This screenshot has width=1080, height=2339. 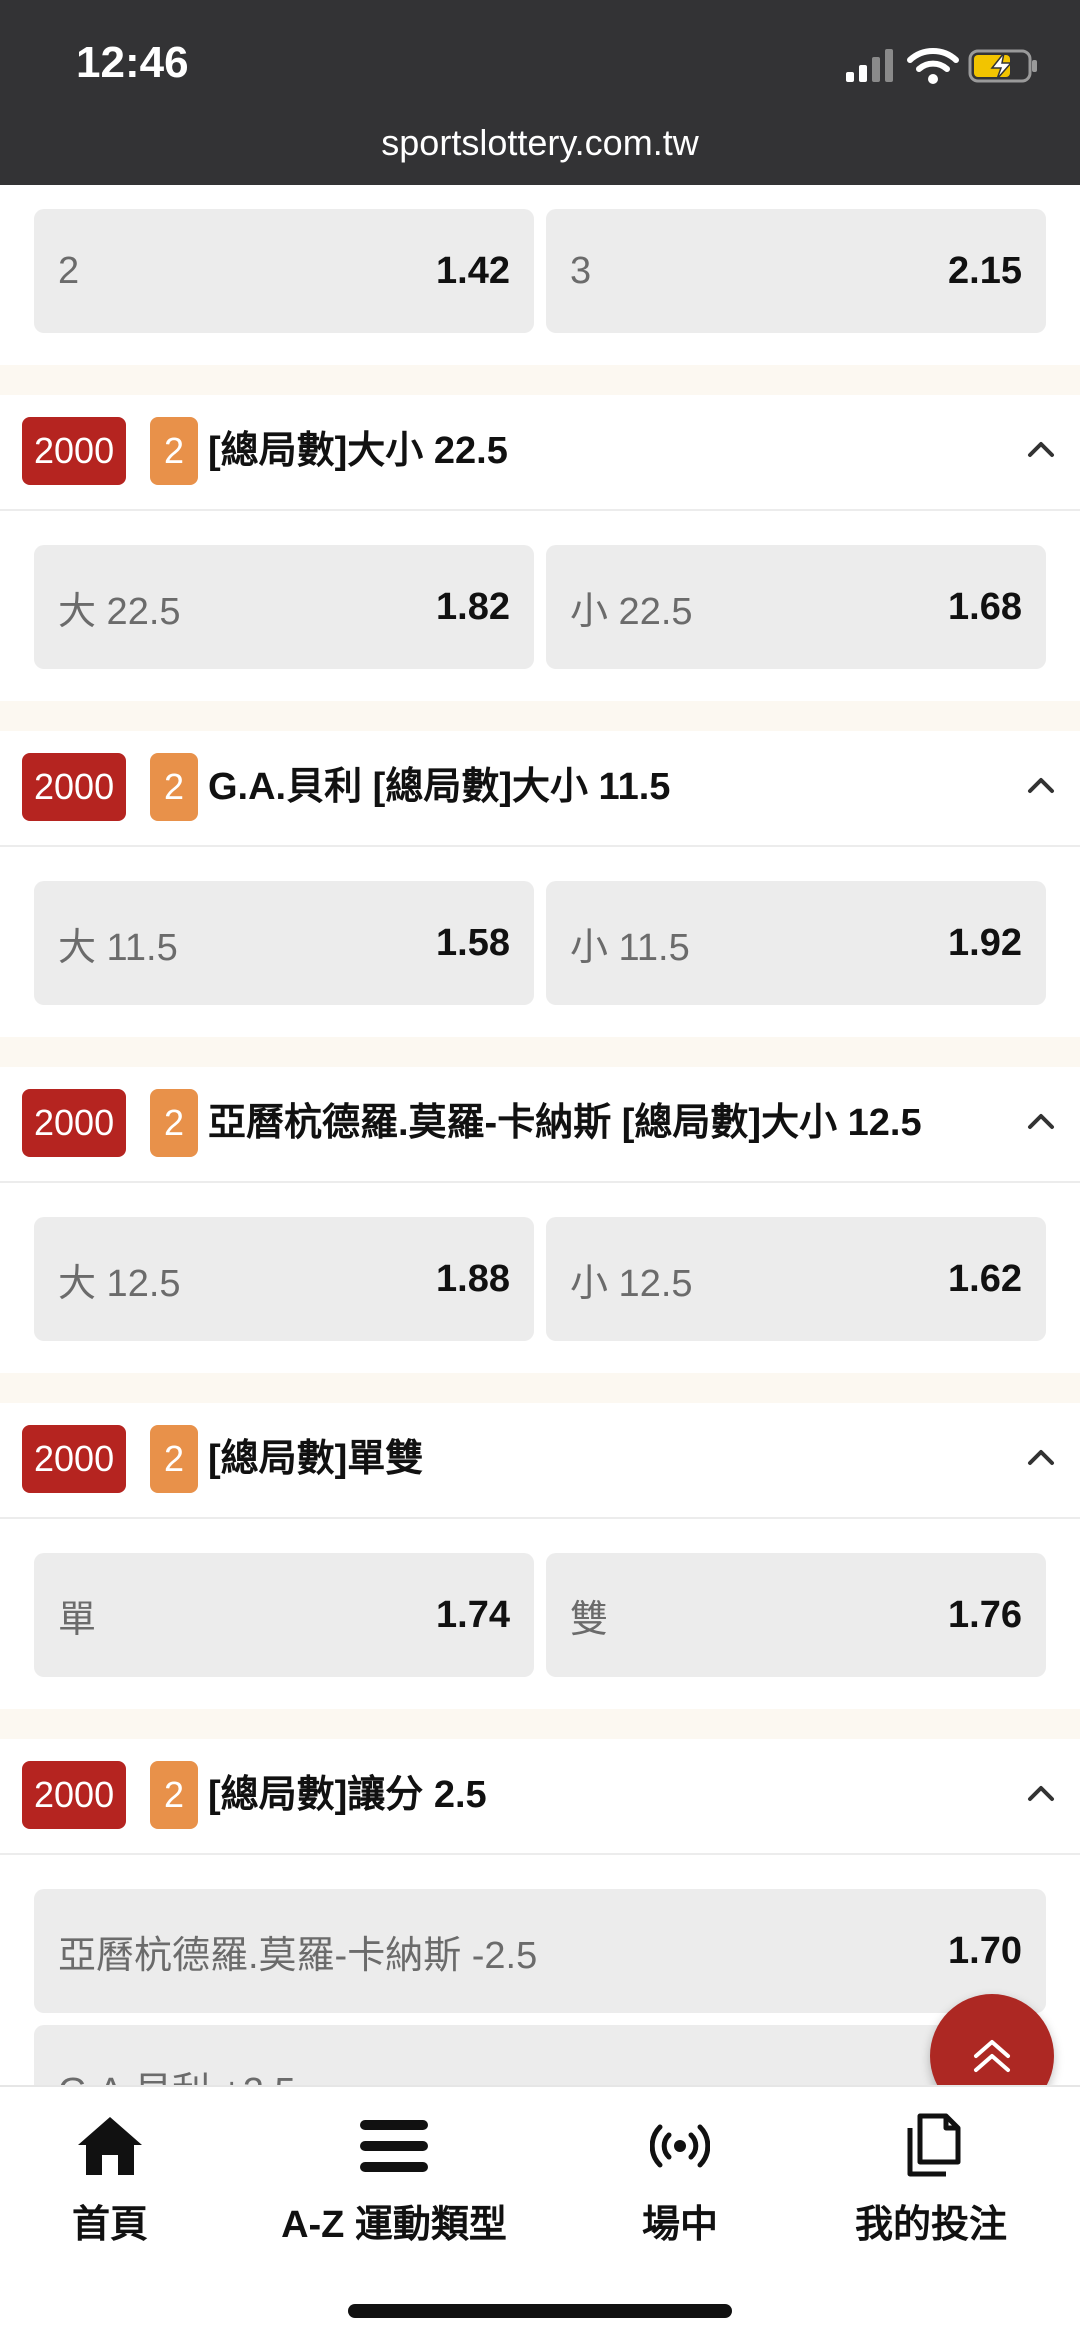 I want to click on market-header: 2000 2 G.A.貝利 [總局數]大小 11.5, so click(x=540, y=789).